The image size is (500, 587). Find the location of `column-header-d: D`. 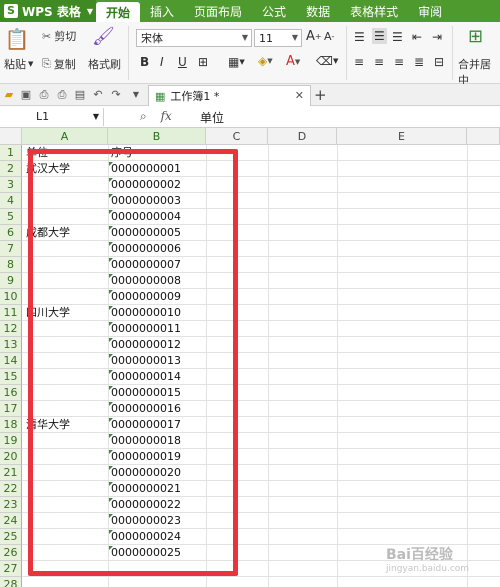

column-header-d: D is located at coordinates (302, 136).